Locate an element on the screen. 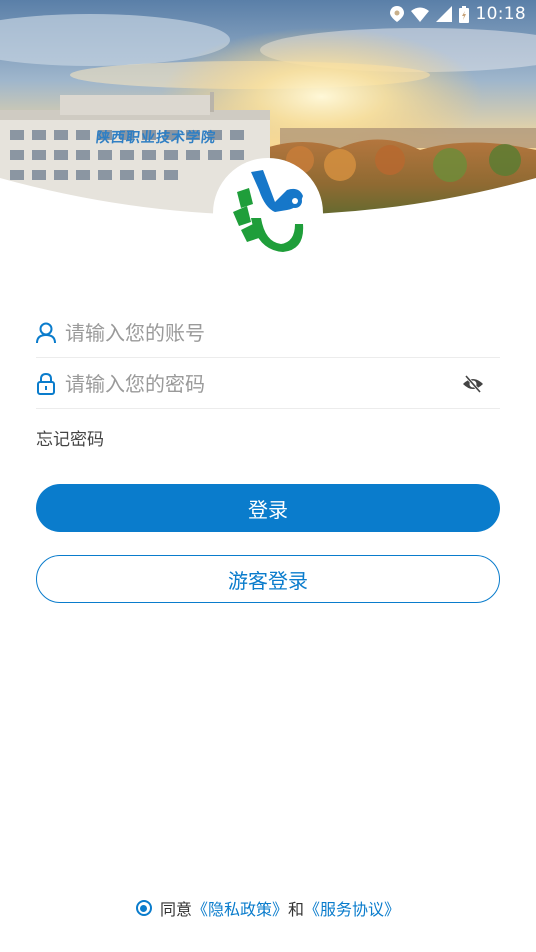 The image size is (536, 952). school-logo-icon is located at coordinates (268, 211).